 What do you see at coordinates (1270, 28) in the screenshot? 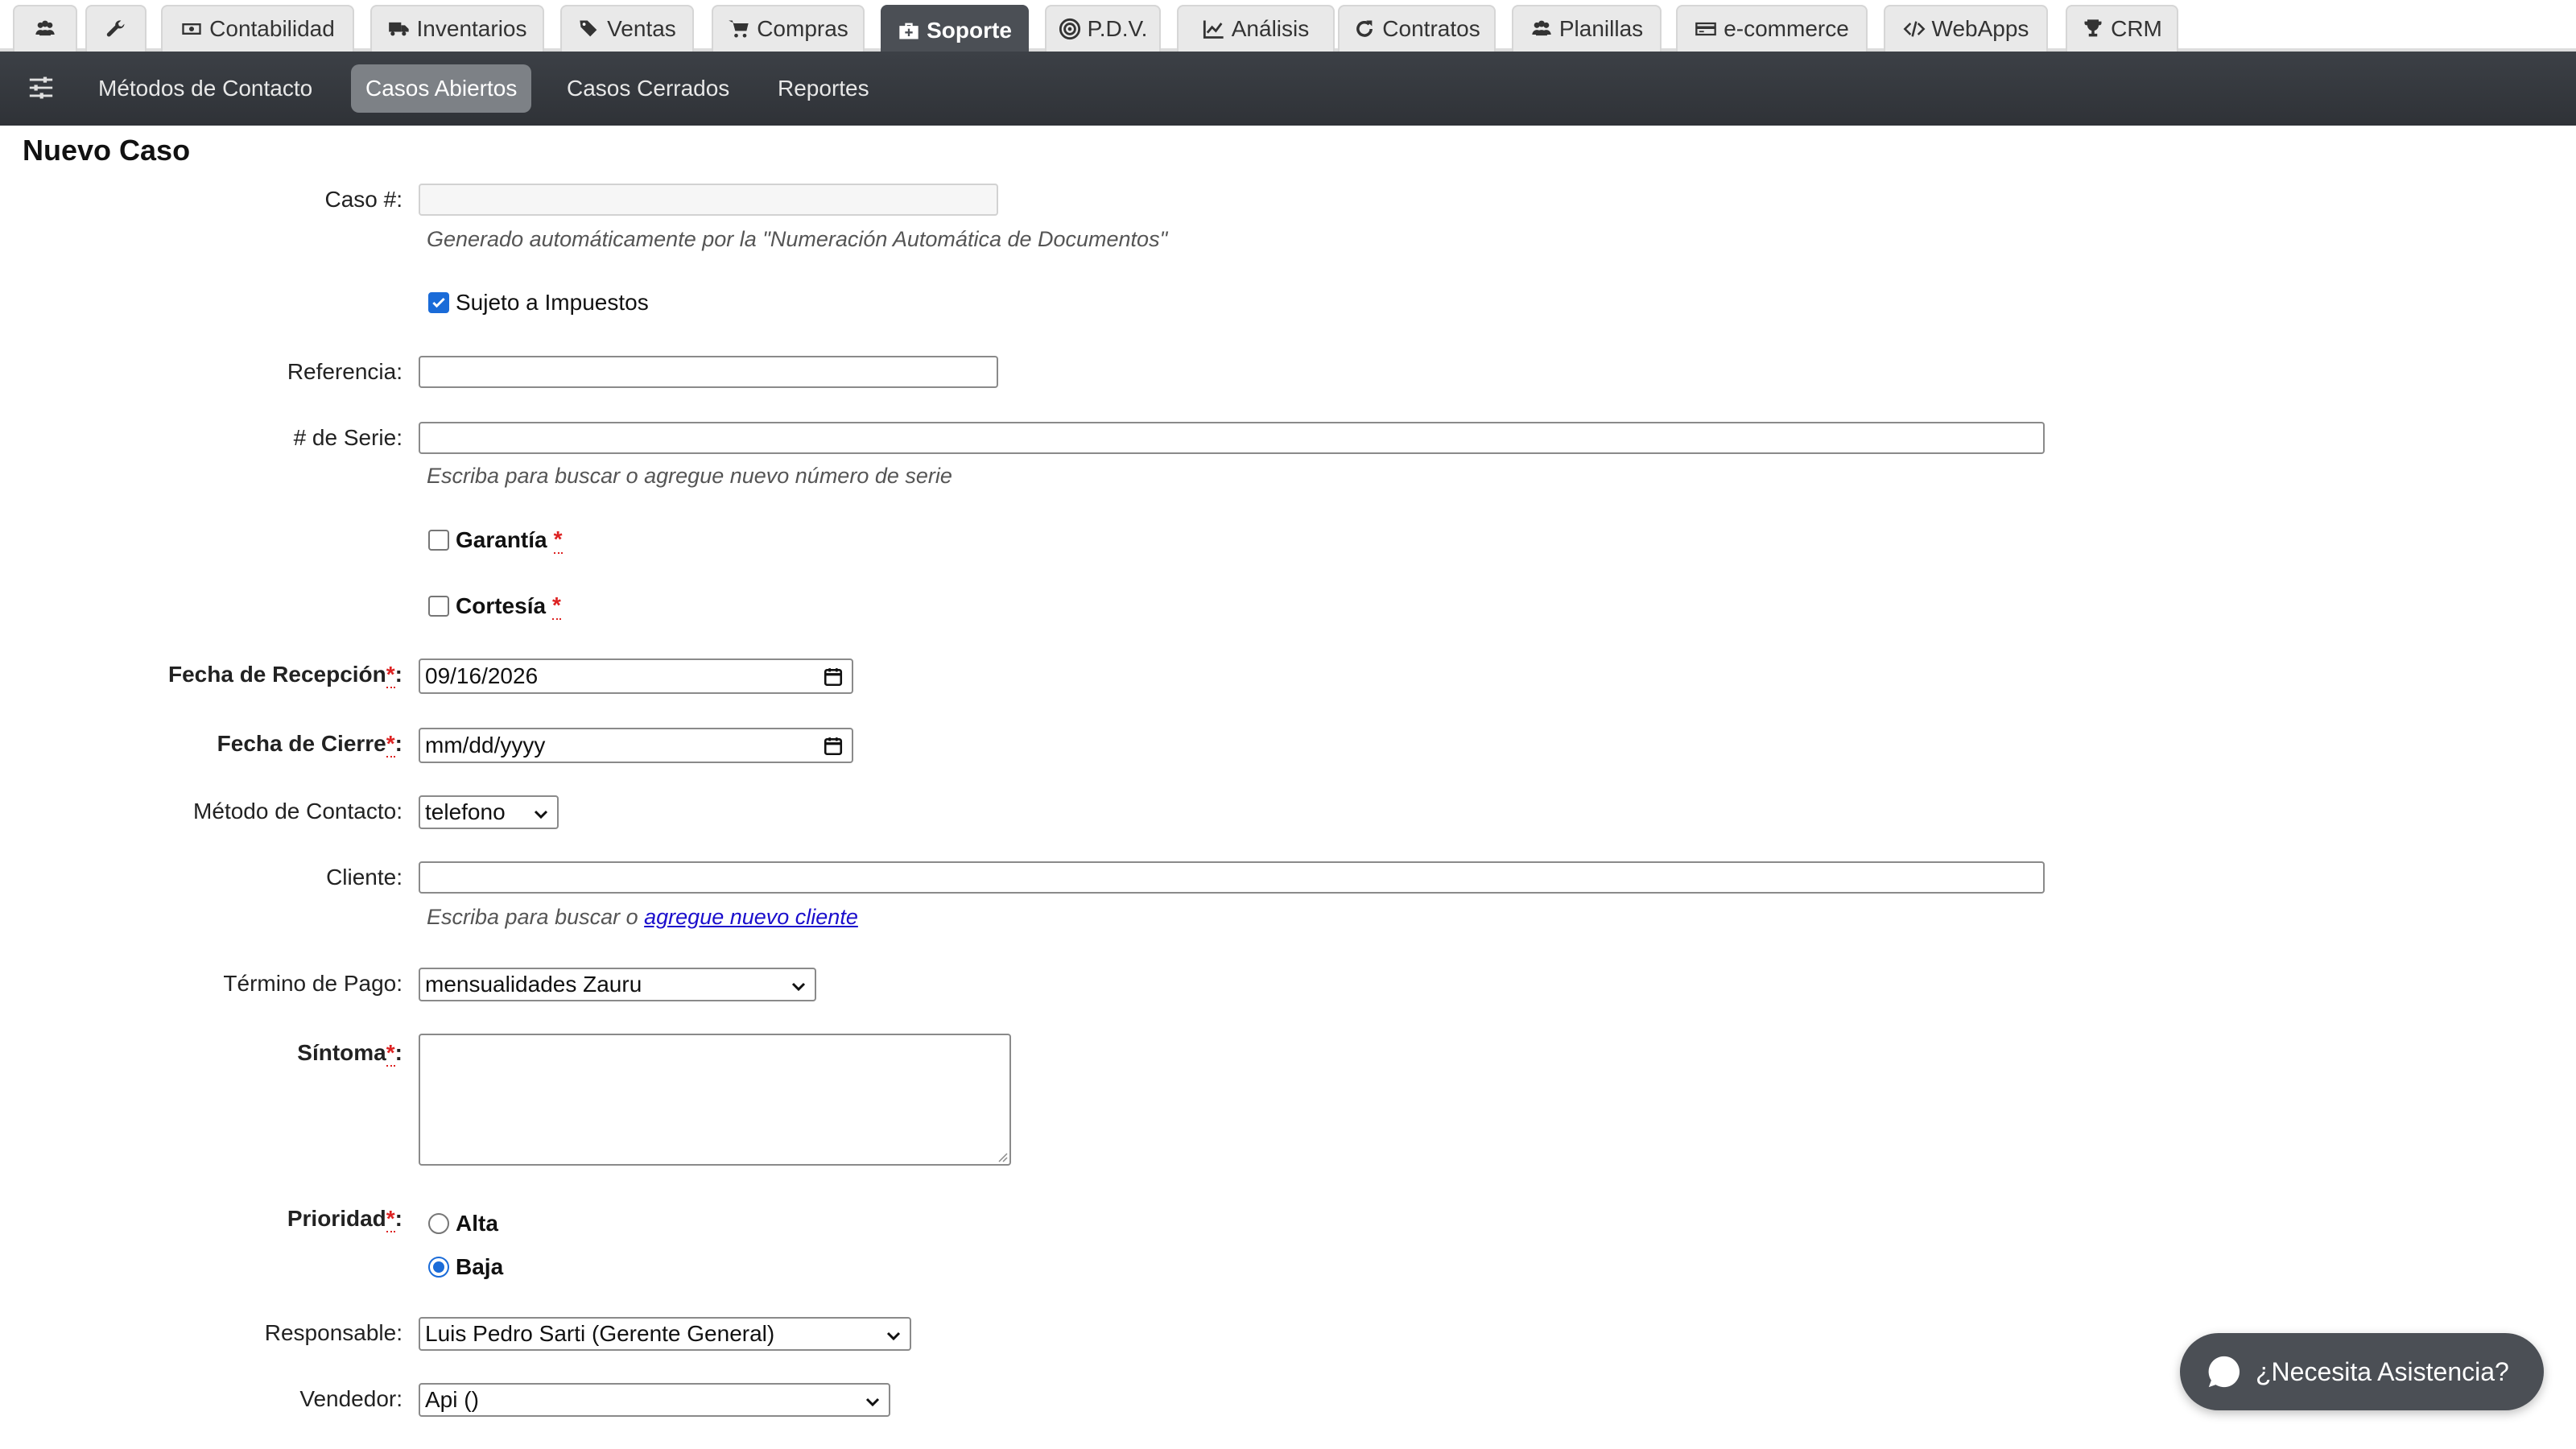
I see `module-tab-label: Análisis` at bounding box center [1270, 28].